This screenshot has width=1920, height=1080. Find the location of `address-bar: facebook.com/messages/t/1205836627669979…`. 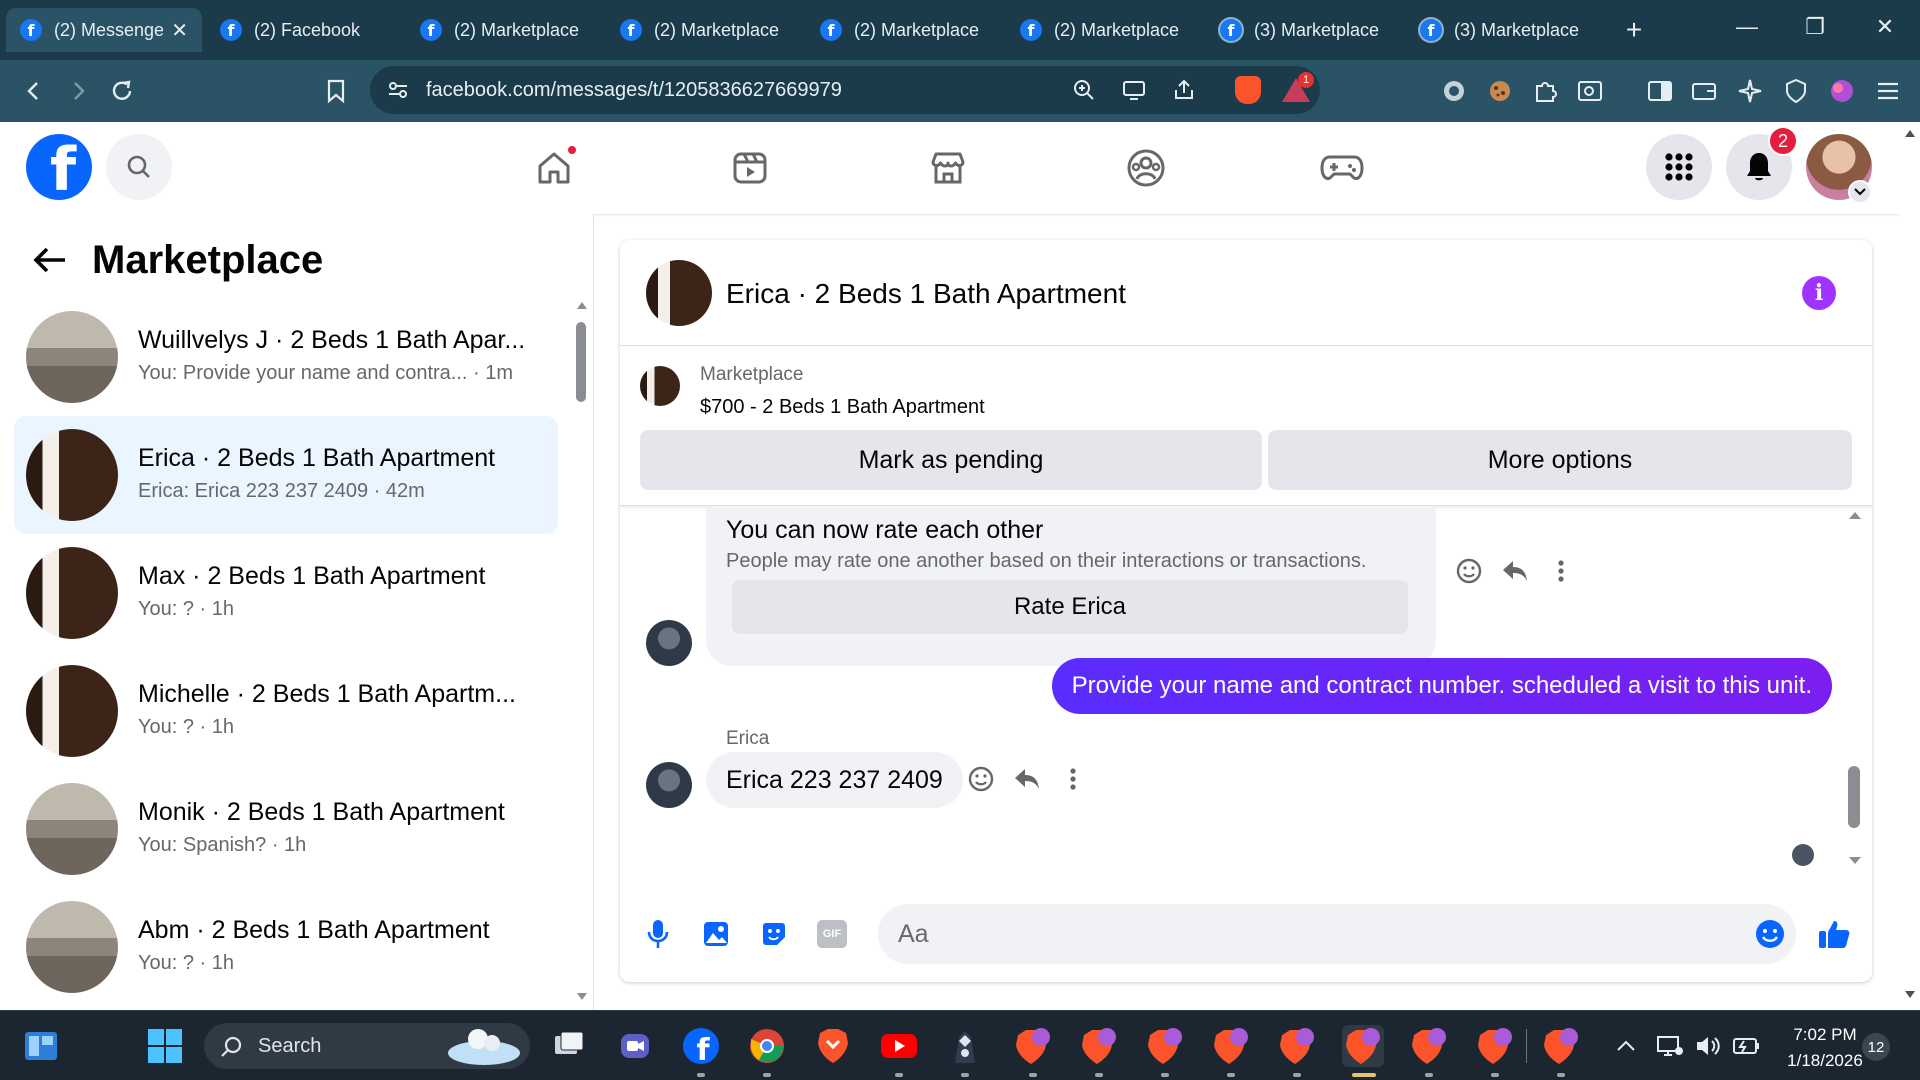

address-bar: facebook.com/messages/t/1205836627669979… is located at coordinates (845, 90).